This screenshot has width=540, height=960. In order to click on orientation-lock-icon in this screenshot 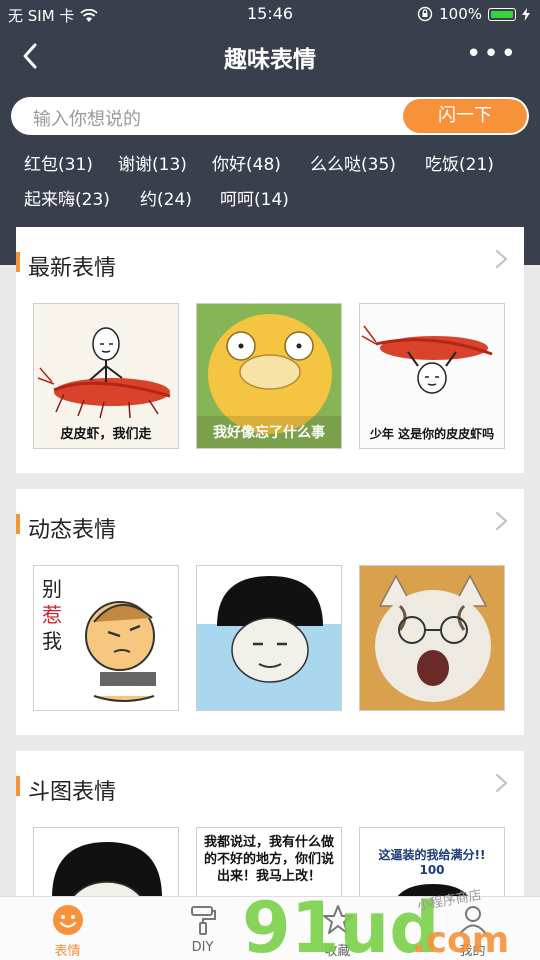, I will do `click(425, 14)`.